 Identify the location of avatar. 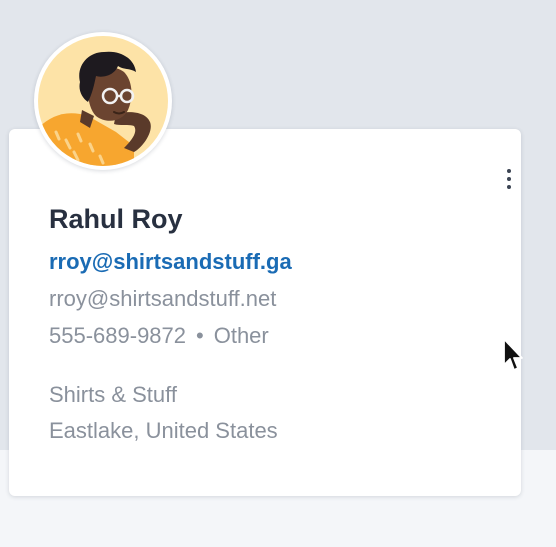
(103, 101).